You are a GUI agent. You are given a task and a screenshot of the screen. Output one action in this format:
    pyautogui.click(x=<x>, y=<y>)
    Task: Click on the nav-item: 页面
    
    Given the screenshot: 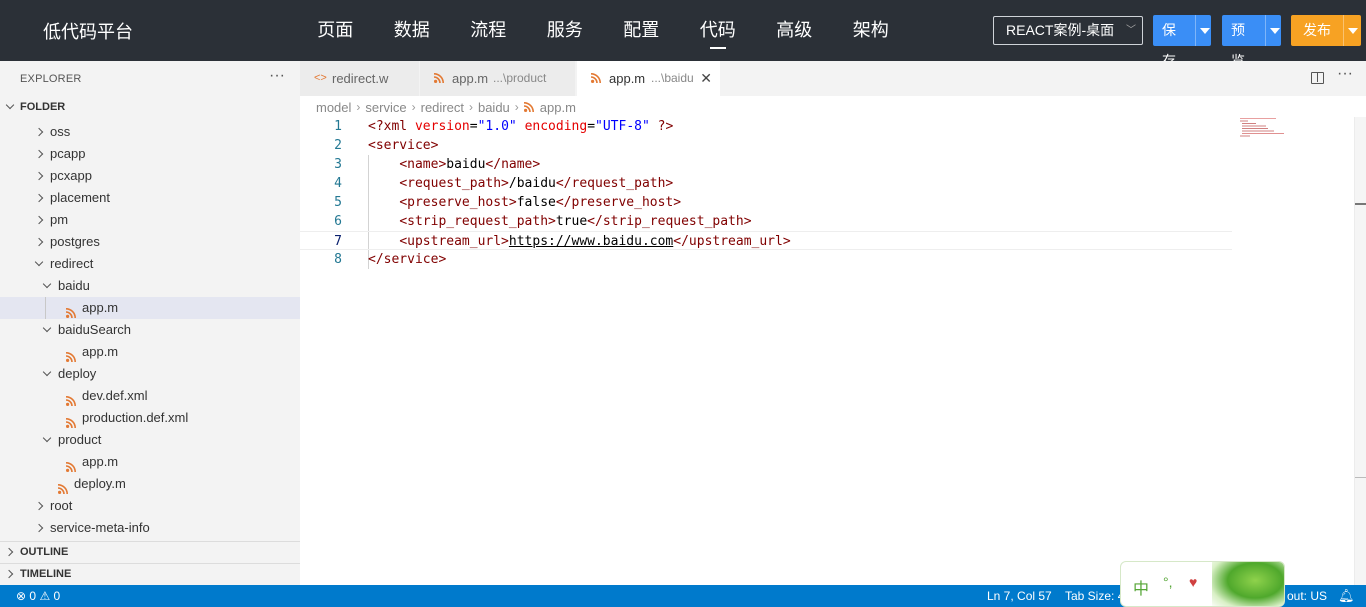 What is the action you would take?
    pyautogui.click(x=335, y=30)
    